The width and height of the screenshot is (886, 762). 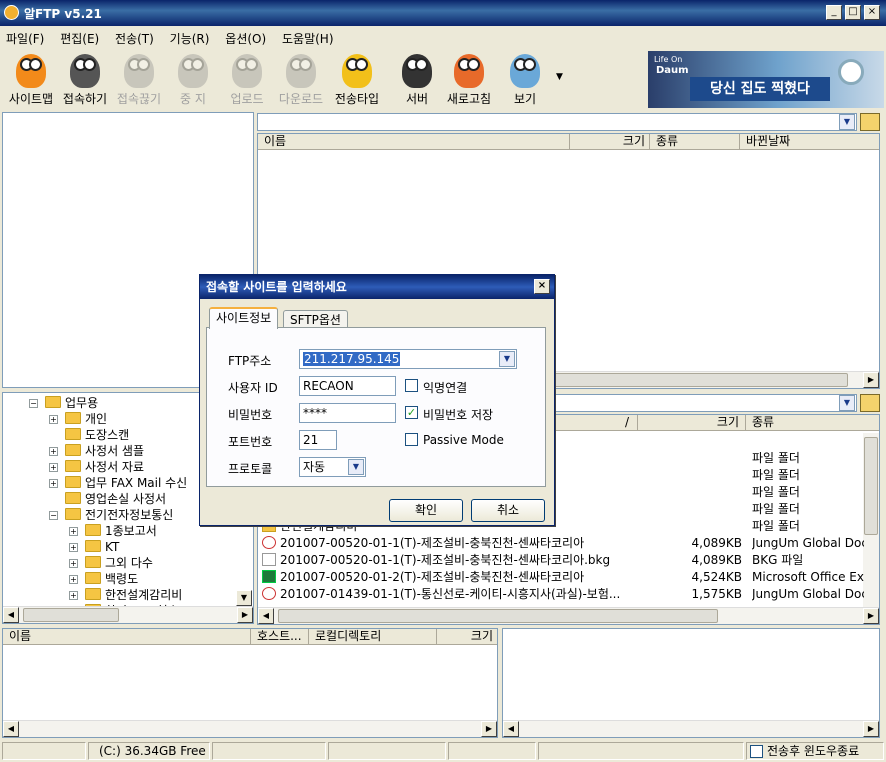 What do you see at coordinates (118, 483) in the screenshot?
I see `tree-item: + 업무 FAX Mail 수신` at bounding box center [118, 483].